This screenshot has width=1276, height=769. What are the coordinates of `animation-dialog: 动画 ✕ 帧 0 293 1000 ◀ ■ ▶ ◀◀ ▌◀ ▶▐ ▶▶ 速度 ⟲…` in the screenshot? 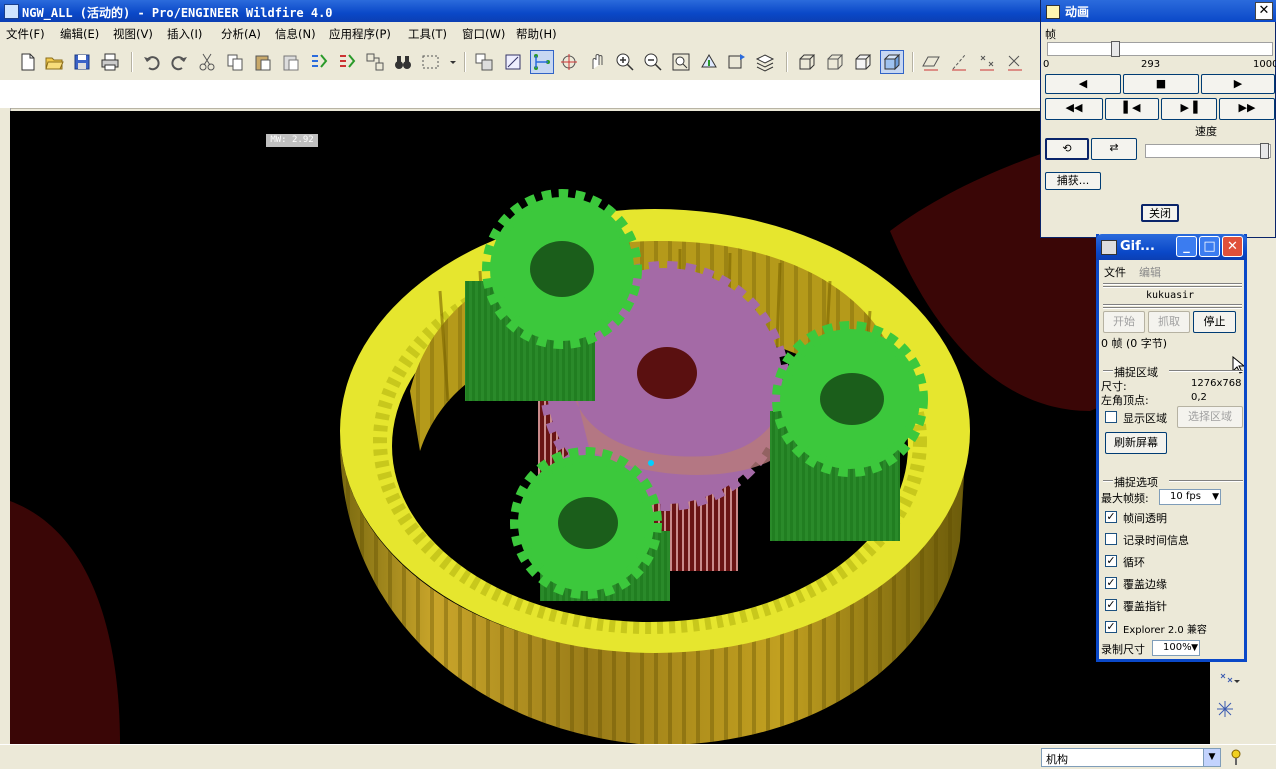 It's located at (1158, 119).